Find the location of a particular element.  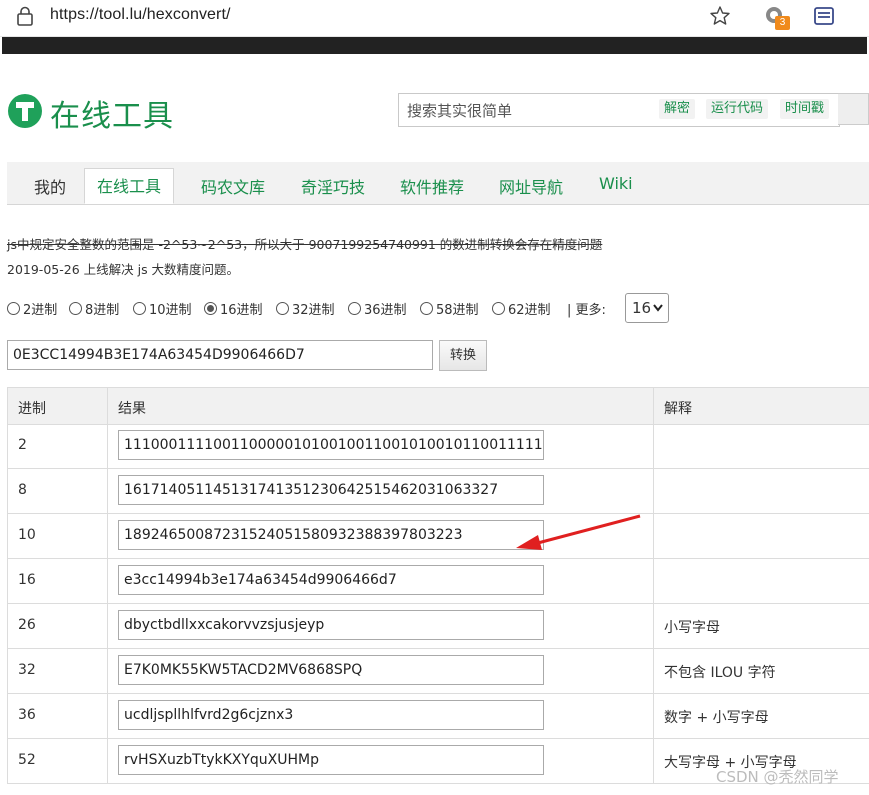

base-value: 36 is located at coordinates (27, 715).